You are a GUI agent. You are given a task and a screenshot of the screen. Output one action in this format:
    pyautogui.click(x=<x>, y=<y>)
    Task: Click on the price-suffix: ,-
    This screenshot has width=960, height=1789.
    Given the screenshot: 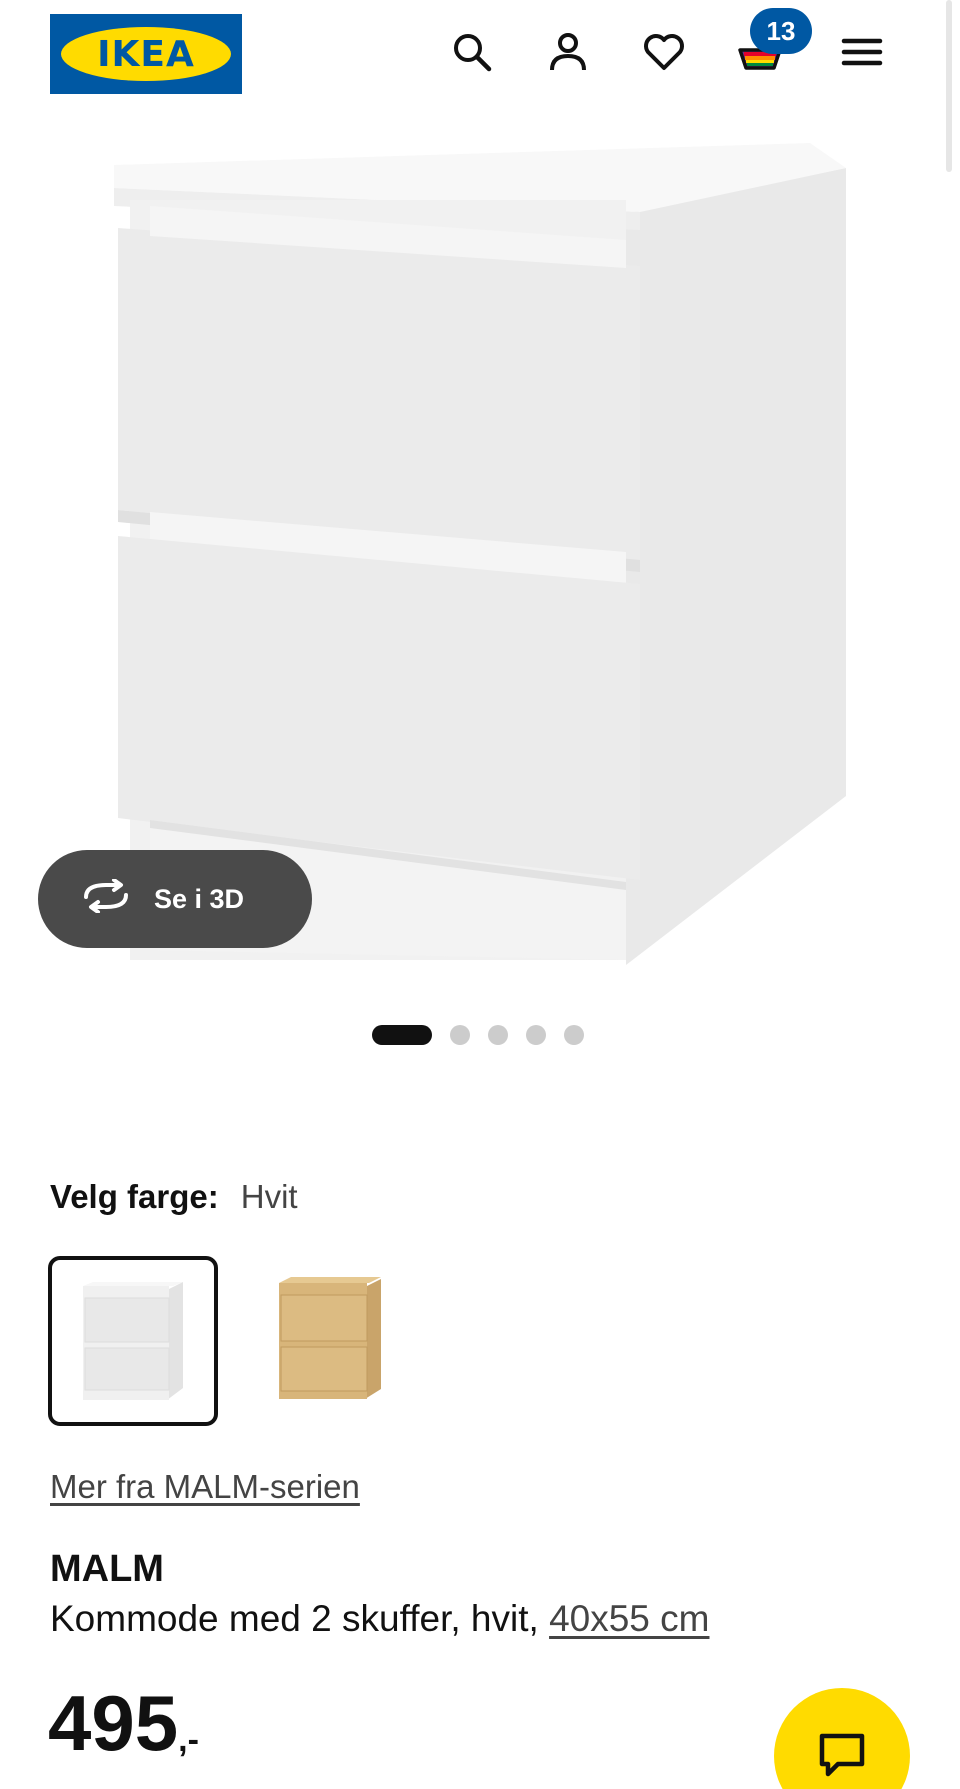 What is the action you would take?
    pyautogui.click(x=188, y=1740)
    